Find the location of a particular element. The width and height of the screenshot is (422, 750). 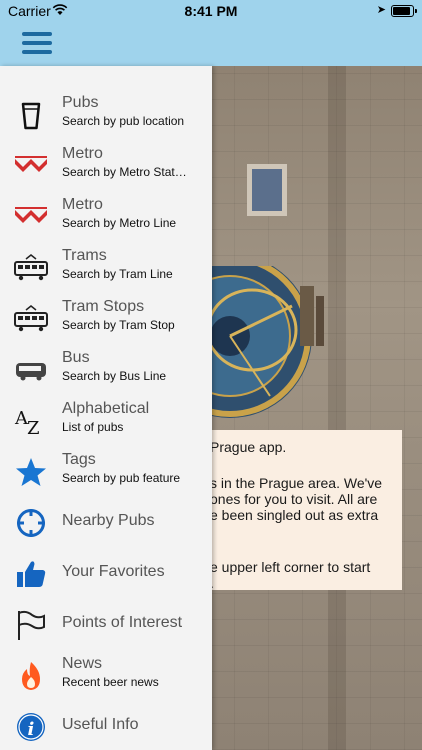

status-bar: Carrier 8:41 PM ➤ is located at coordinates (211, 11).